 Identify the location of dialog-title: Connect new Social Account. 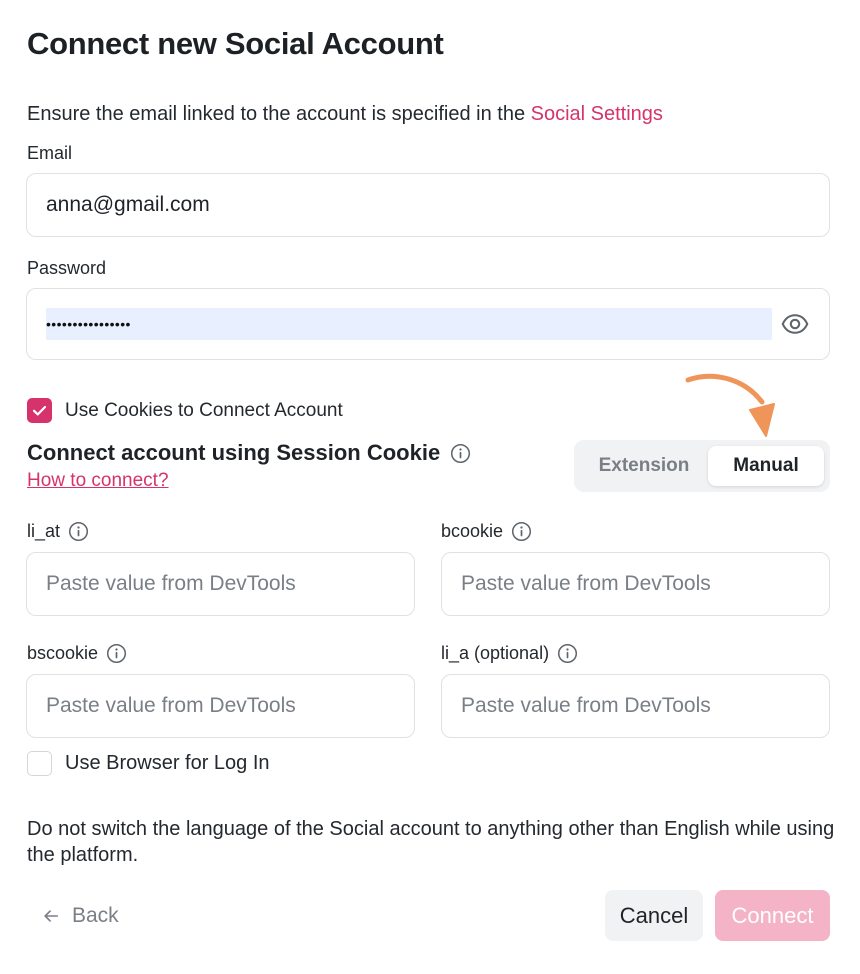
(235, 43).